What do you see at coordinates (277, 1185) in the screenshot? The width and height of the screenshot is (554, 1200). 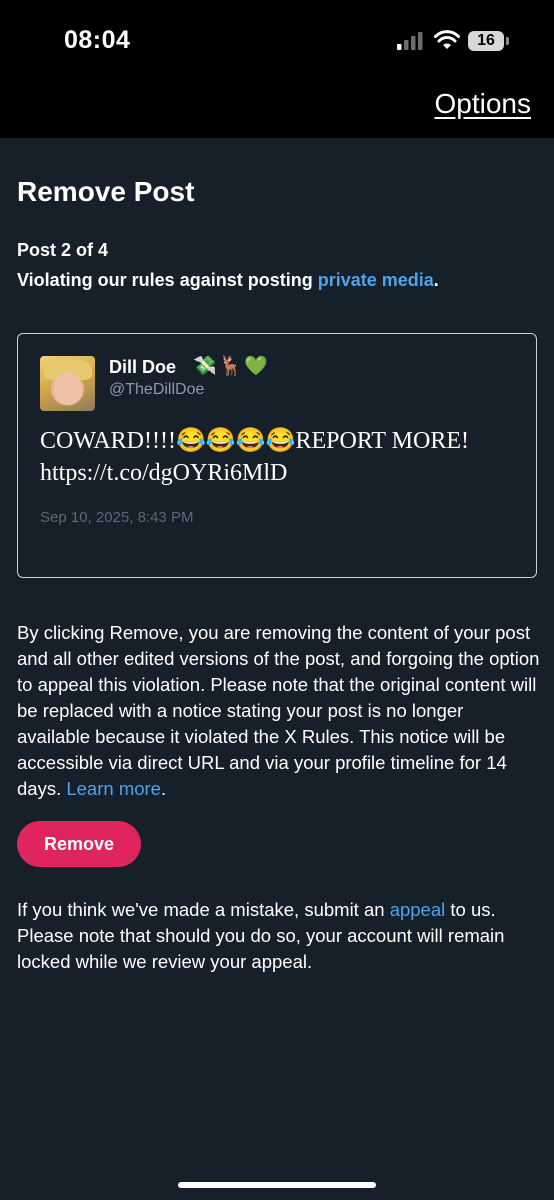 I see `home-indicator` at bounding box center [277, 1185].